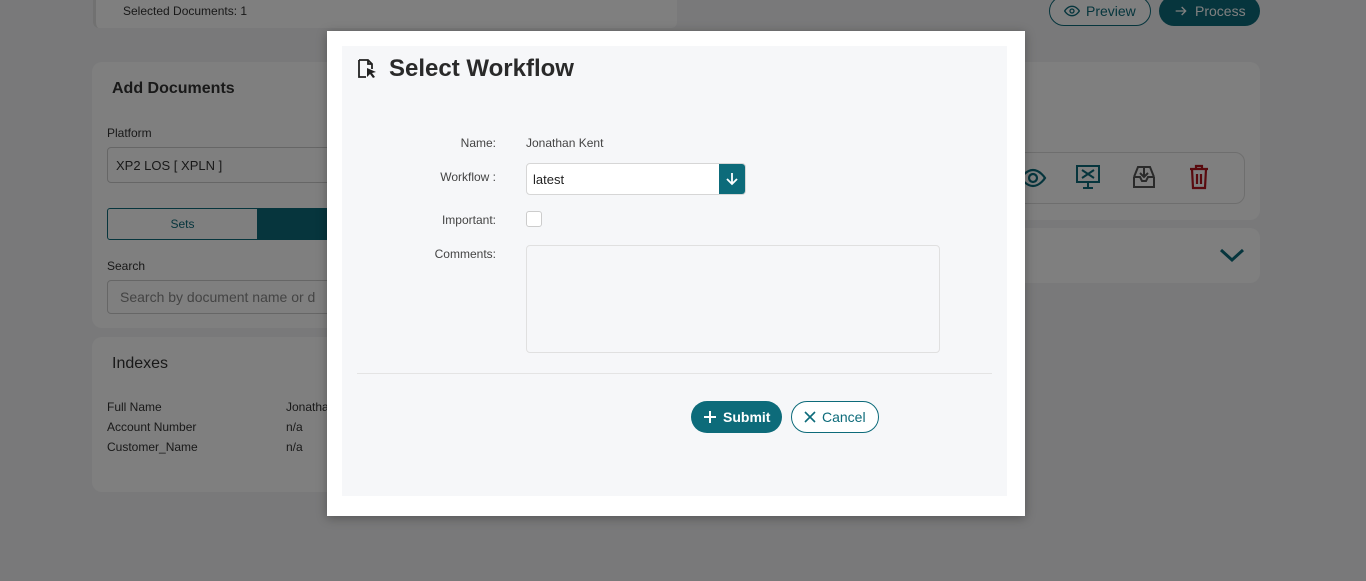  What do you see at coordinates (674, 373) in the screenshot?
I see `dialog-divider` at bounding box center [674, 373].